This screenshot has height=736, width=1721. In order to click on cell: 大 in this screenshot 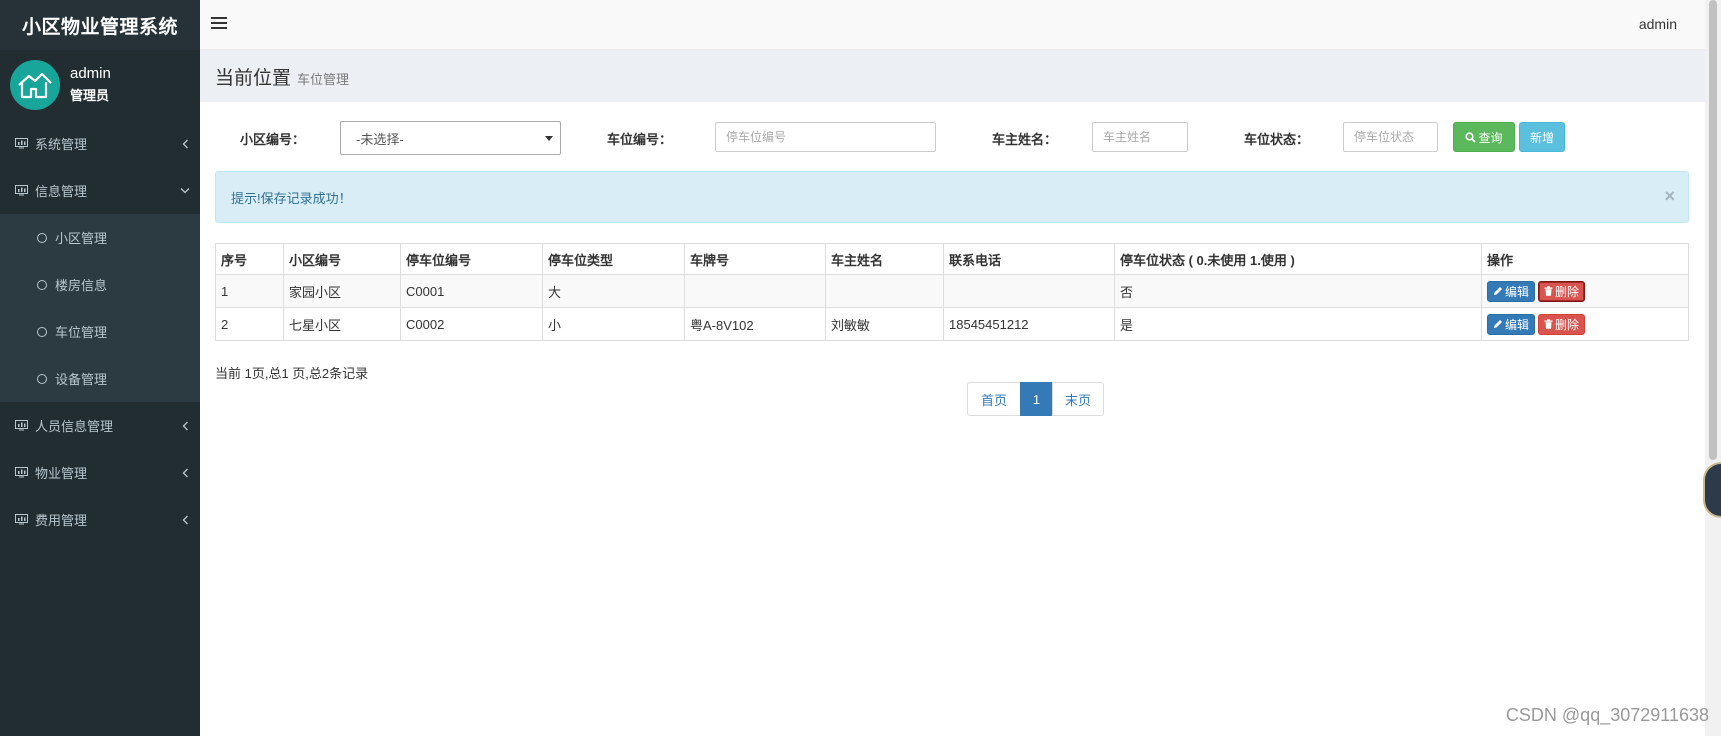, I will do `click(613, 291)`.